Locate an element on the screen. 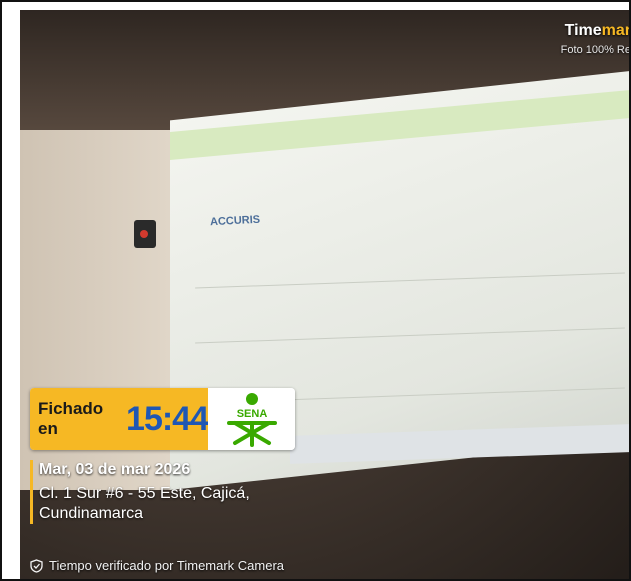 This screenshot has height=581, width=631. date-label: Mar, 03 de mar 2026 is located at coordinates (115, 469).